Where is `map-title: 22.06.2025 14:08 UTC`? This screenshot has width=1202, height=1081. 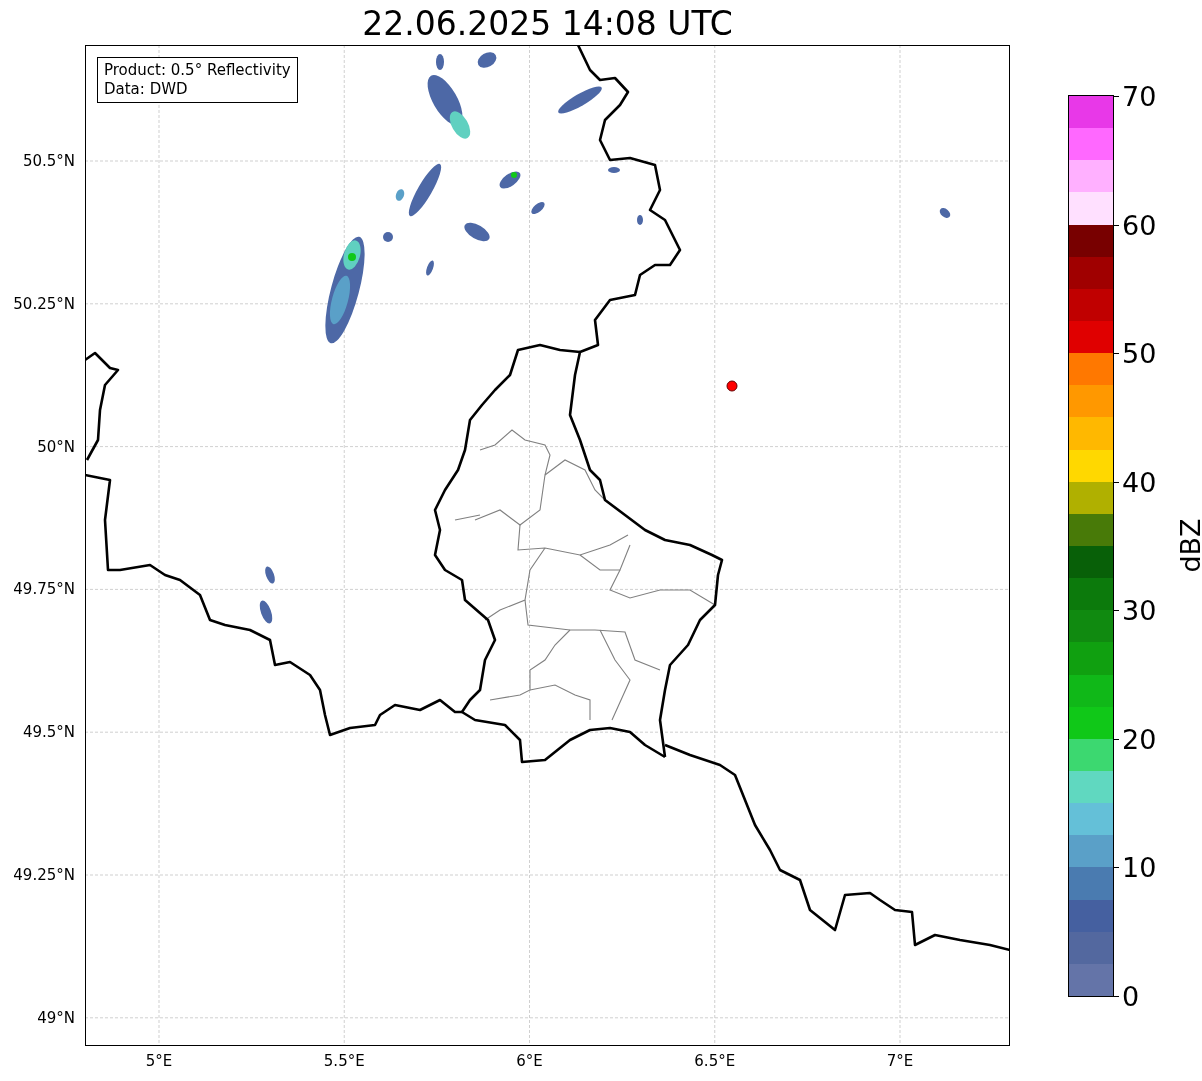 map-title: 22.06.2025 14:08 UTC is located at coordinates (547, 23).